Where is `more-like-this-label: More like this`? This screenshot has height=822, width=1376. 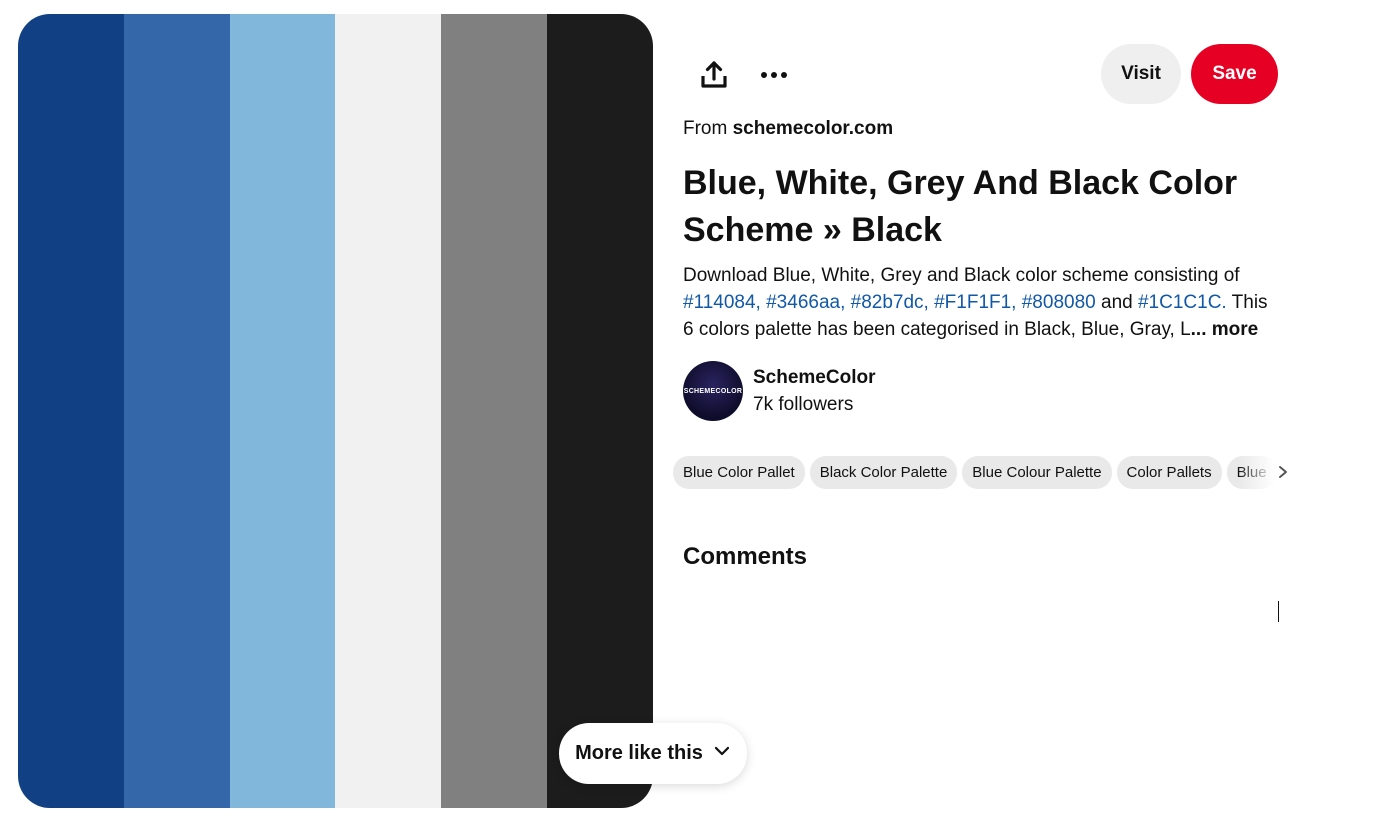
more-like-this-label: More like this is located at coordinates (639, 753).